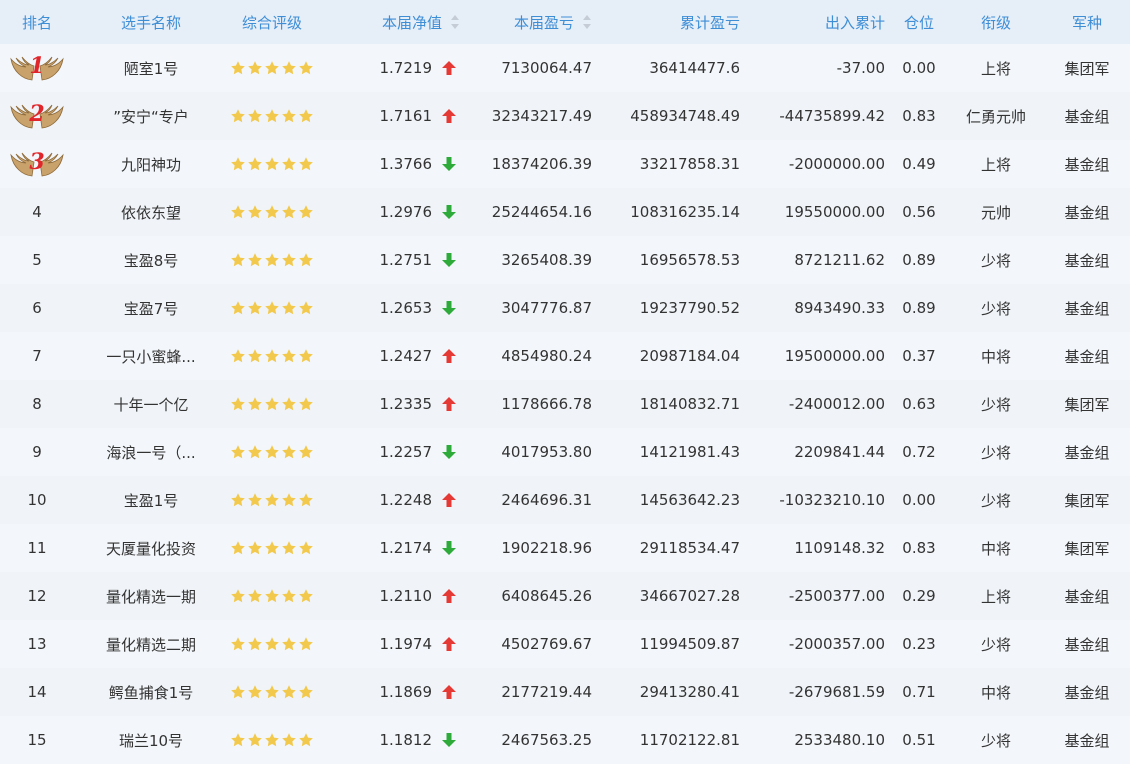 The image size is (1130, 764). I want to click on io-cell: 2209841.44, so click(839, 452).